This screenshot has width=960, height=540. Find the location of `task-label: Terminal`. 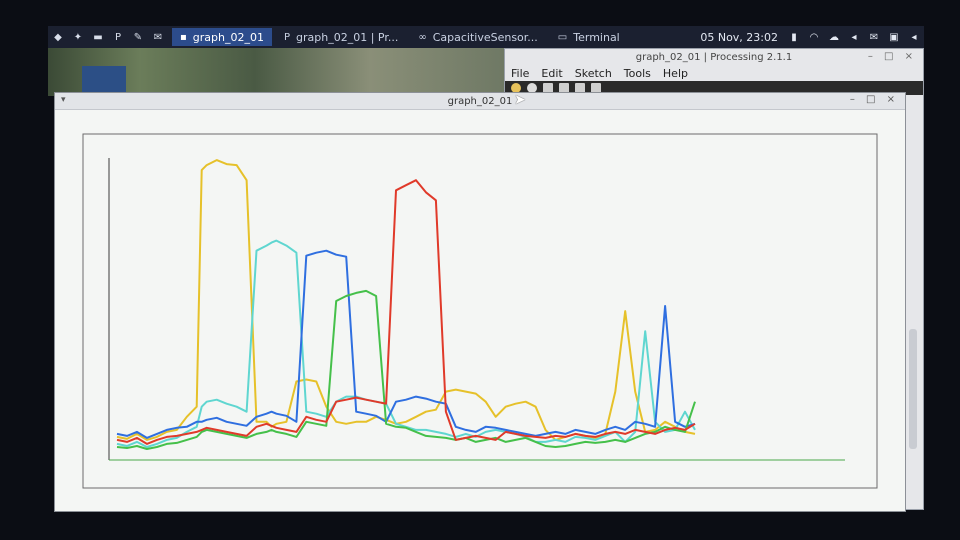

task-label: Terminal is located at coordinates (596, 37).